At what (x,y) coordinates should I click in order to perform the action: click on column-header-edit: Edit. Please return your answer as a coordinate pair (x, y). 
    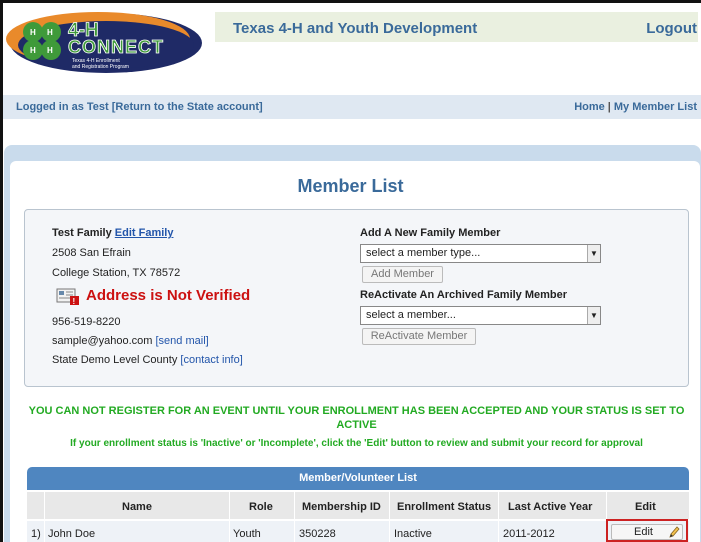
    Looking at the image, I should click on (645, 507).